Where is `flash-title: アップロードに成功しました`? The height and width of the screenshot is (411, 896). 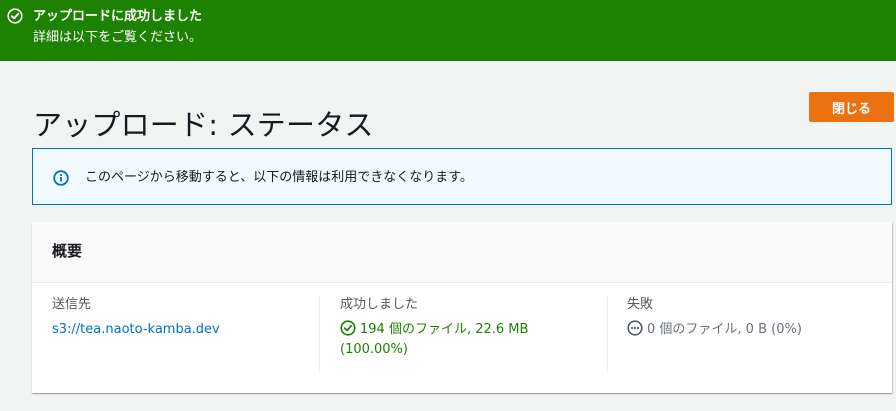
flash-title: アップロードに成功しました is located at coordinates (118, 16).